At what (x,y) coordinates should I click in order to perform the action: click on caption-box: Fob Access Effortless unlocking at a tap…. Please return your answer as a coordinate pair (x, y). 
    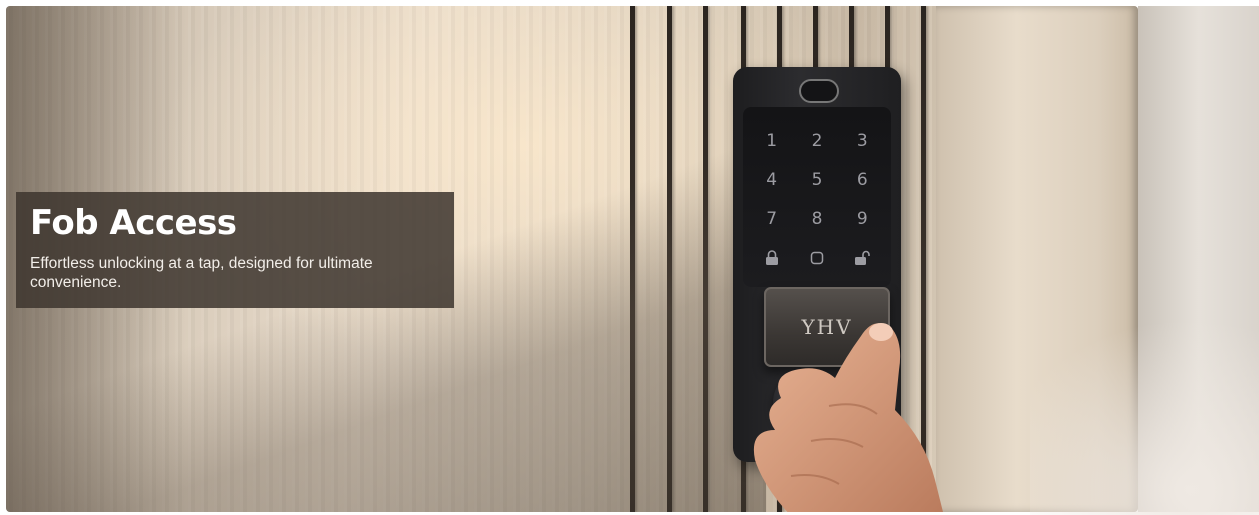
    Looking at the image, I should click on (235, 250).